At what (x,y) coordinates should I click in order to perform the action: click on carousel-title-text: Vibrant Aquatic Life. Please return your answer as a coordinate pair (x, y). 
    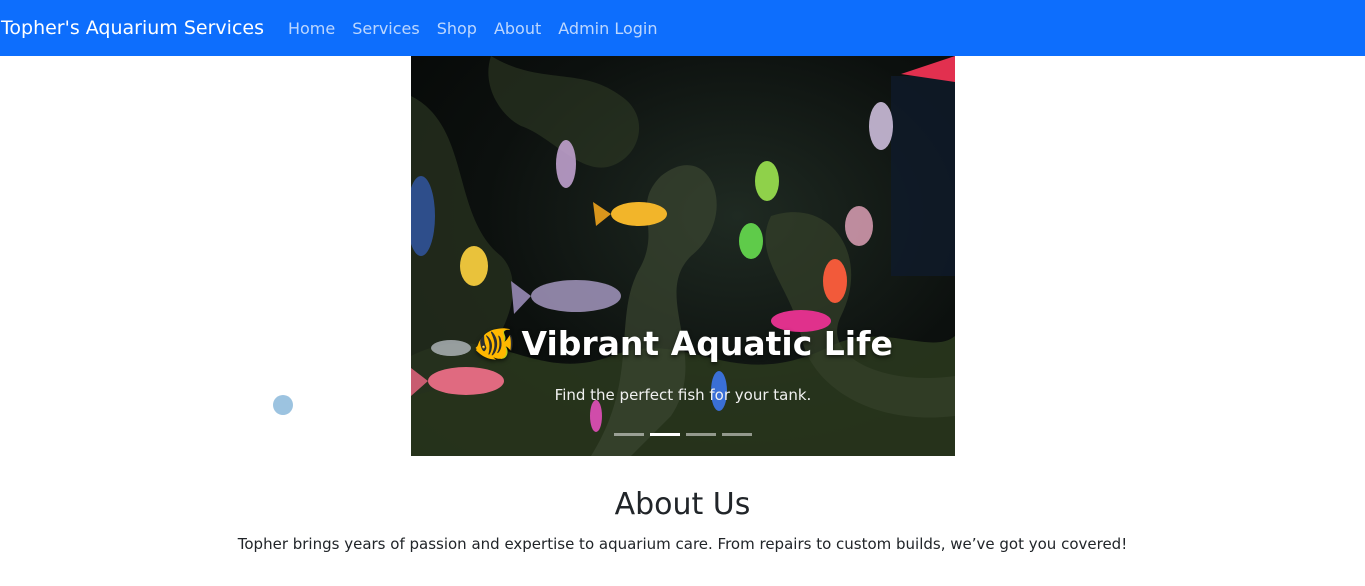
    Looking at the image, I should click on (707, 343).